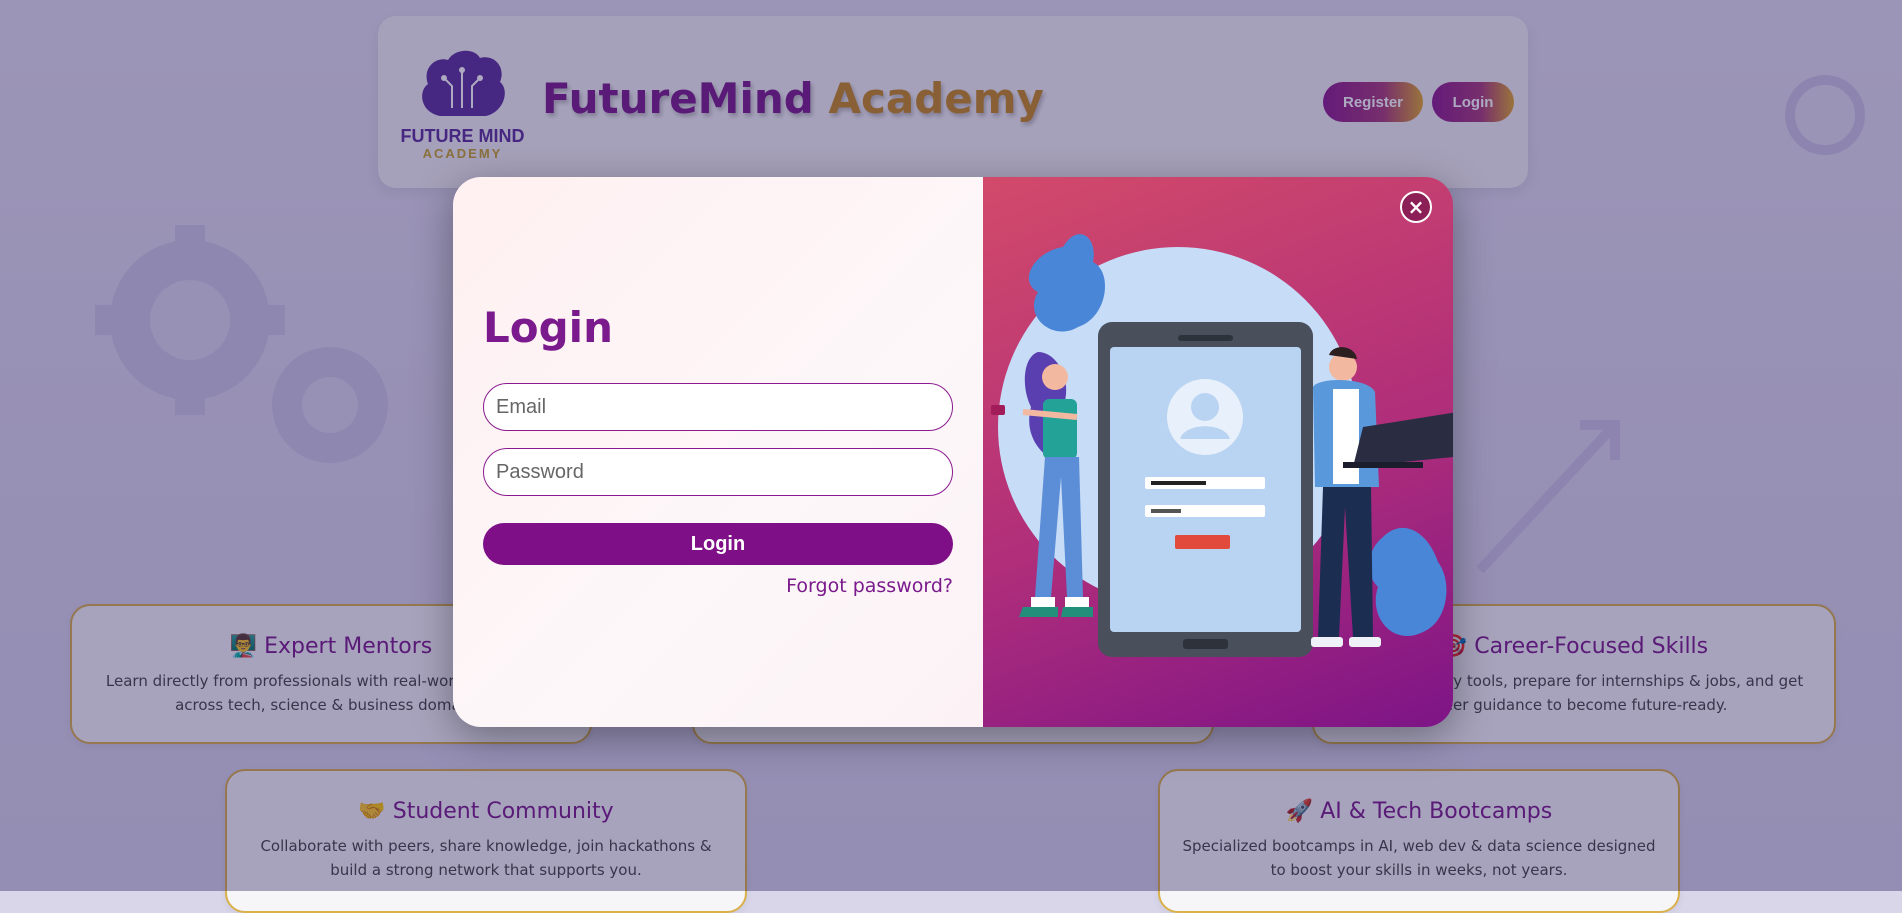 The width and height of the screenshot is (1902, 913). I want to click on modal-title: Login, so click(548, 327).